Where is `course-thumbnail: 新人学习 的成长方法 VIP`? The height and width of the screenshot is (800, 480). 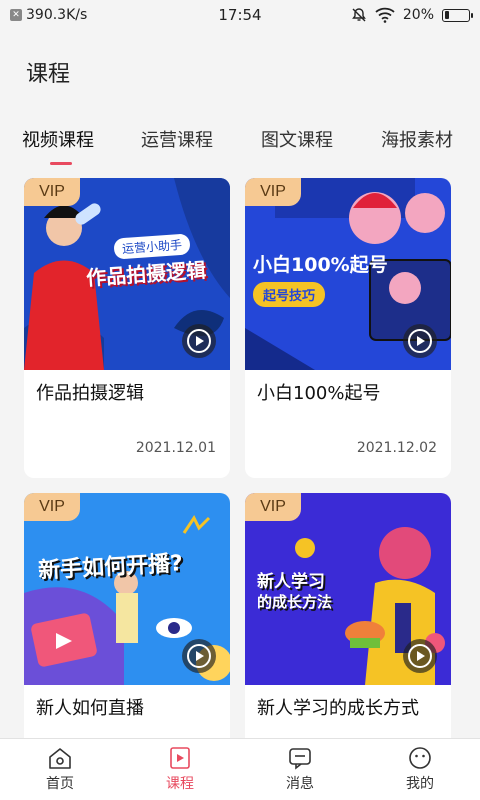 course-thumbnail: 新人学习 的成长方法 VIP is located at coordinates (348, 589).